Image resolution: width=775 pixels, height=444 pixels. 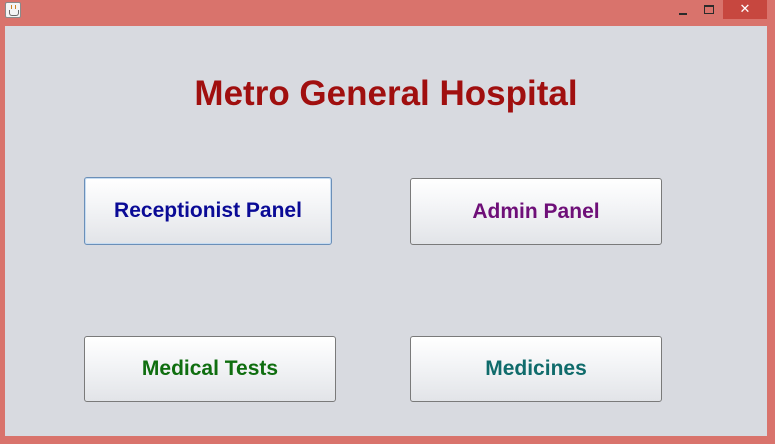 I want to click on maximize-icon, so click(x=709, y=9).